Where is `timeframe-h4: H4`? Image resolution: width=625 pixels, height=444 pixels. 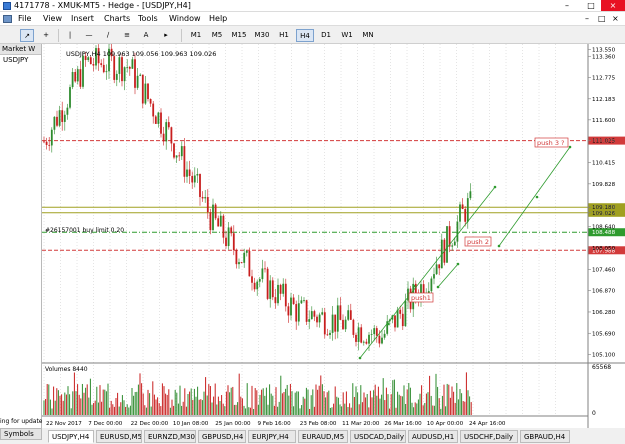 timeframe-h4: H4 is located at coordinates (305, 35).